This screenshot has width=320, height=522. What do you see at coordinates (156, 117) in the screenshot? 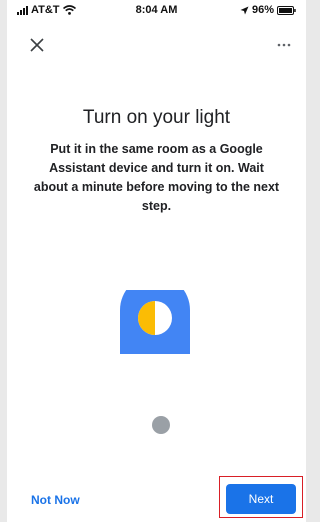
I see `page-title: Turn on your light` at bounding box center [156, 117].